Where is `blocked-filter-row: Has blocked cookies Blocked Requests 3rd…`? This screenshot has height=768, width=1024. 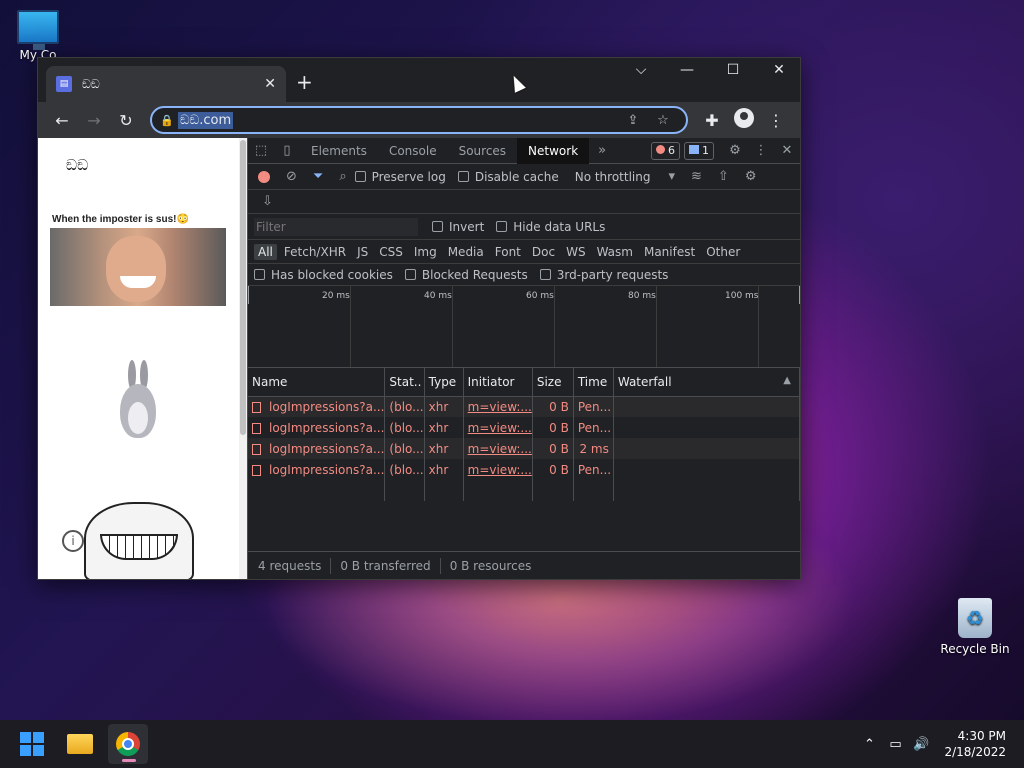 blocked-filter-row: Has blocked cookies Blocked Requests 3rd… is located at coordinates (524, 275).